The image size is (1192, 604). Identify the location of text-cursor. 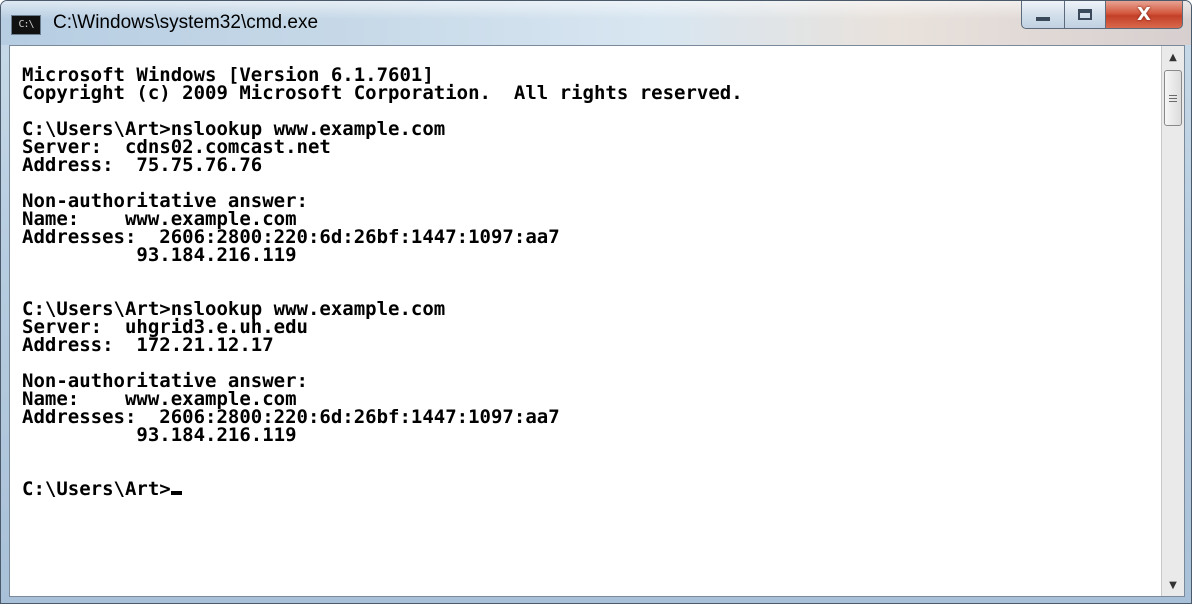
(176, 493).